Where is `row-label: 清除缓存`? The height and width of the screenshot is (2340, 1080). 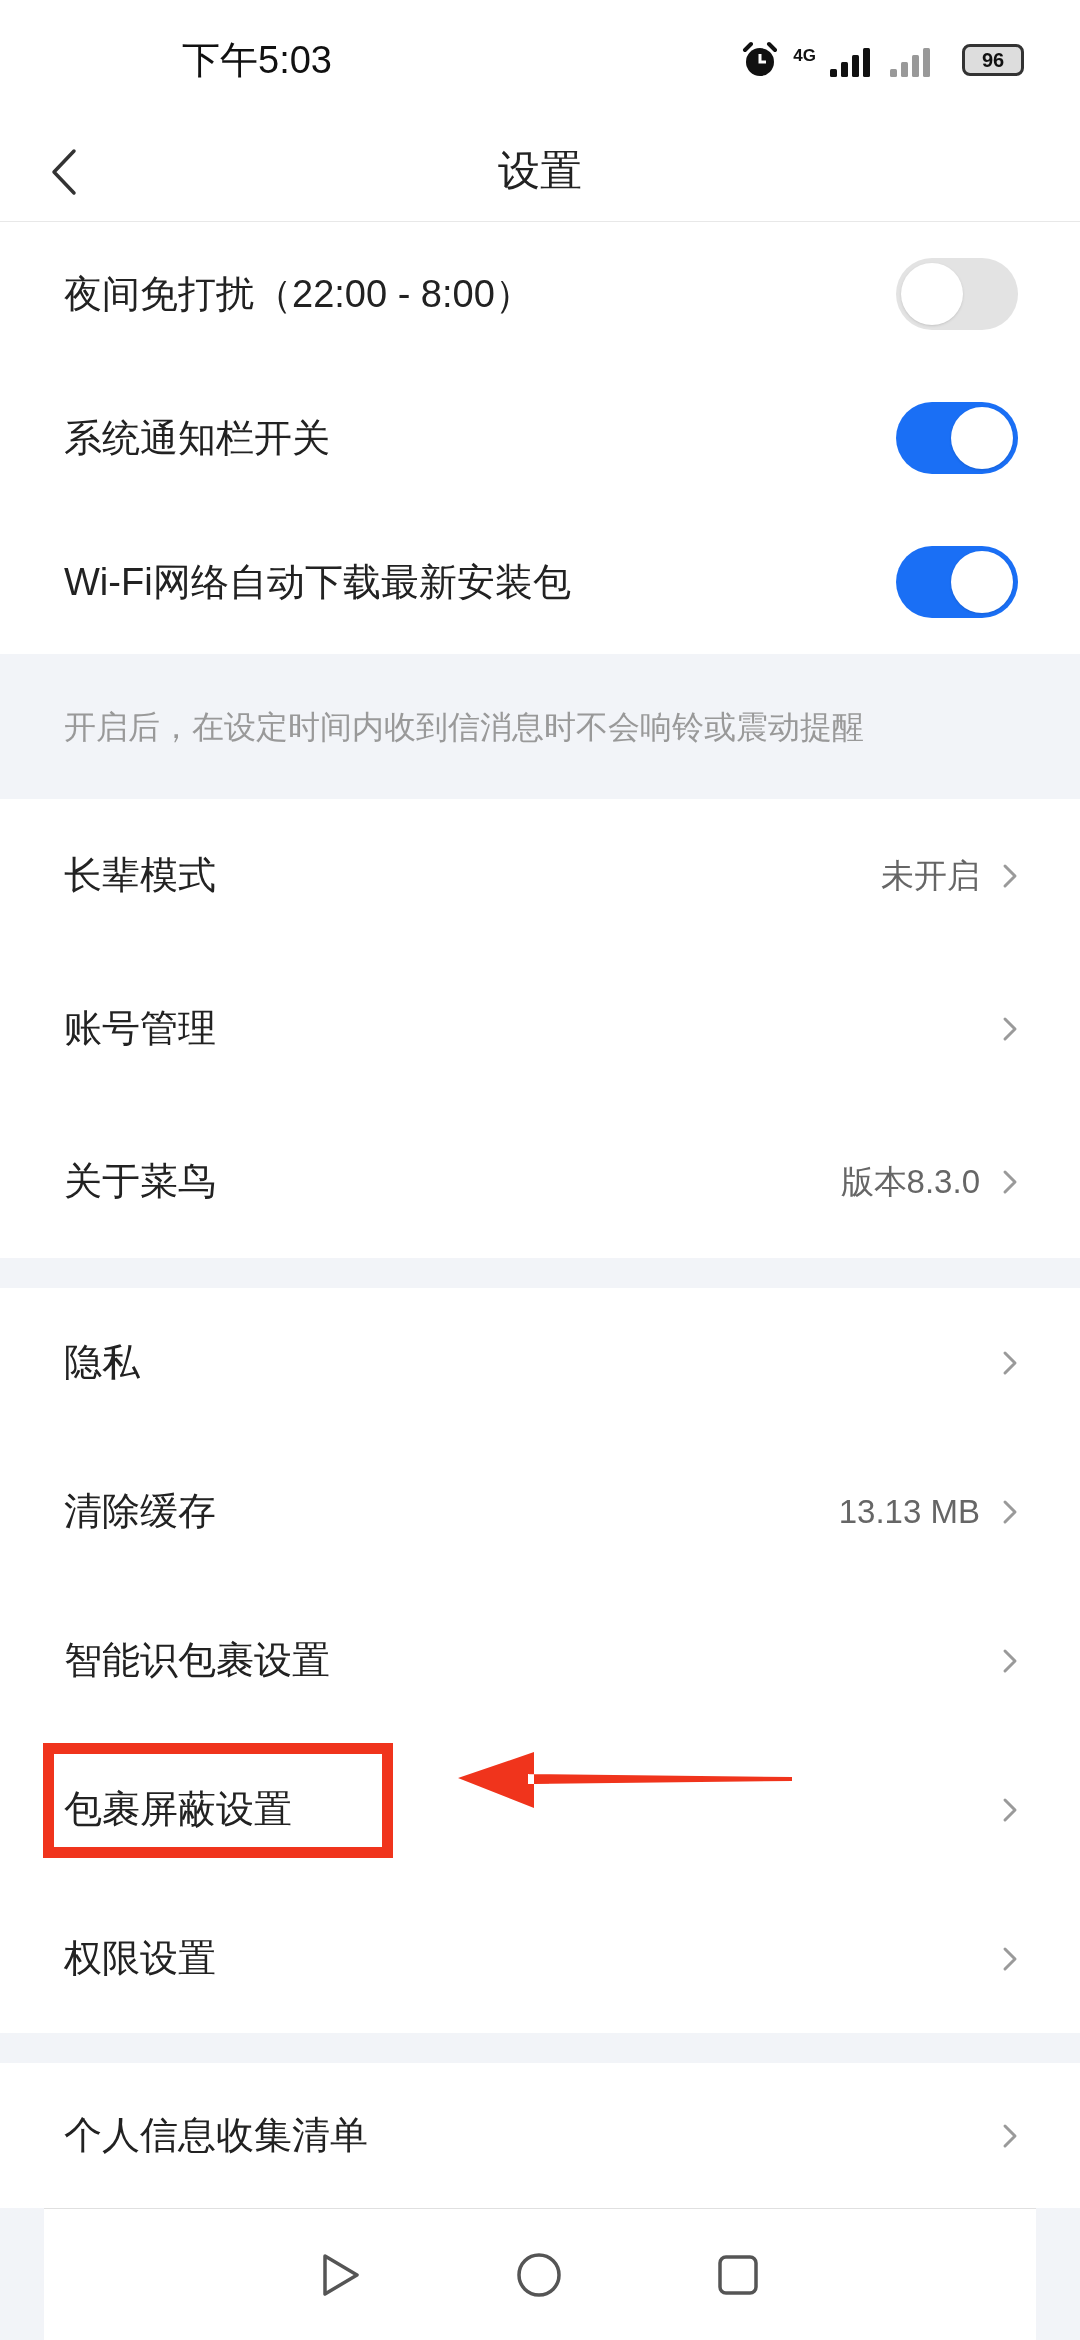
row-label: 清除缓存 is located at coordinates (140, 1511).